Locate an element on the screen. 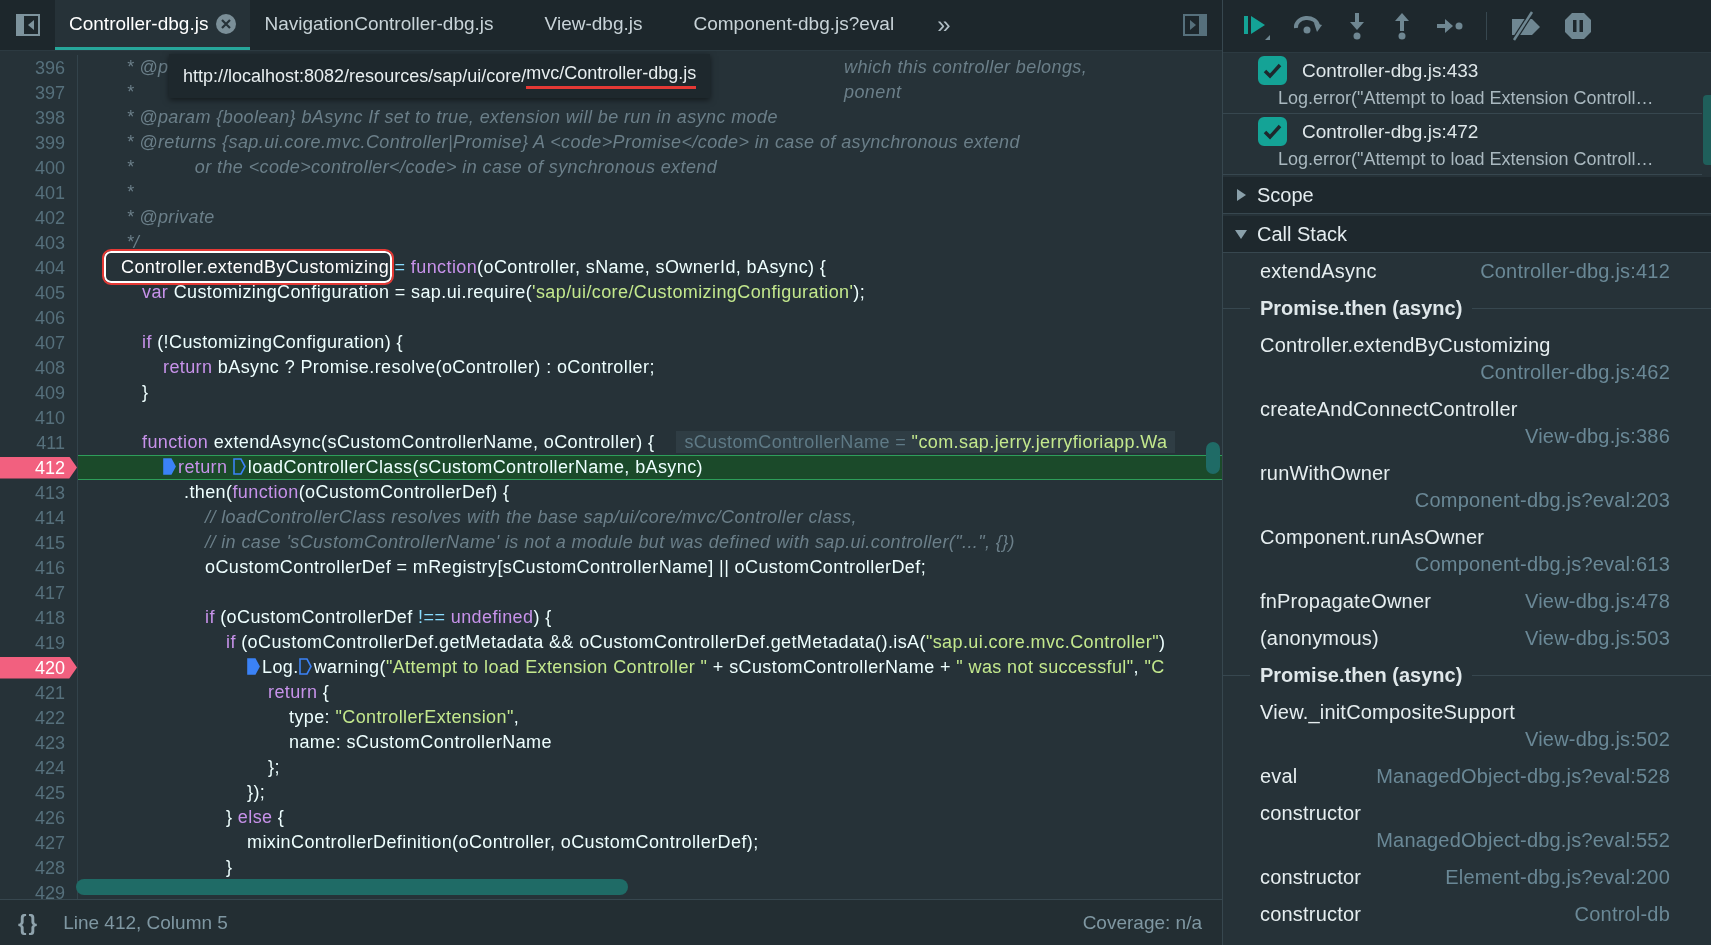  code-token: + sCustomControllerName + is located at coordinates (831, 667).